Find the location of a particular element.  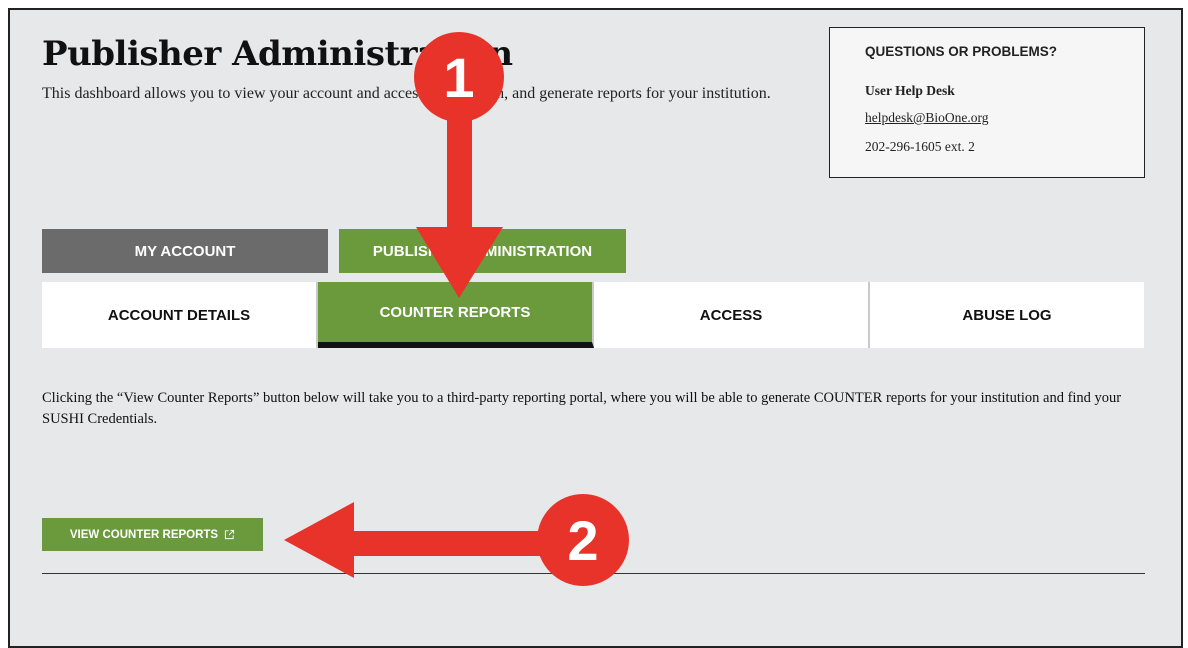

help-email-link: helpdesk@BioOne.org is located at coordinates (927, 118).